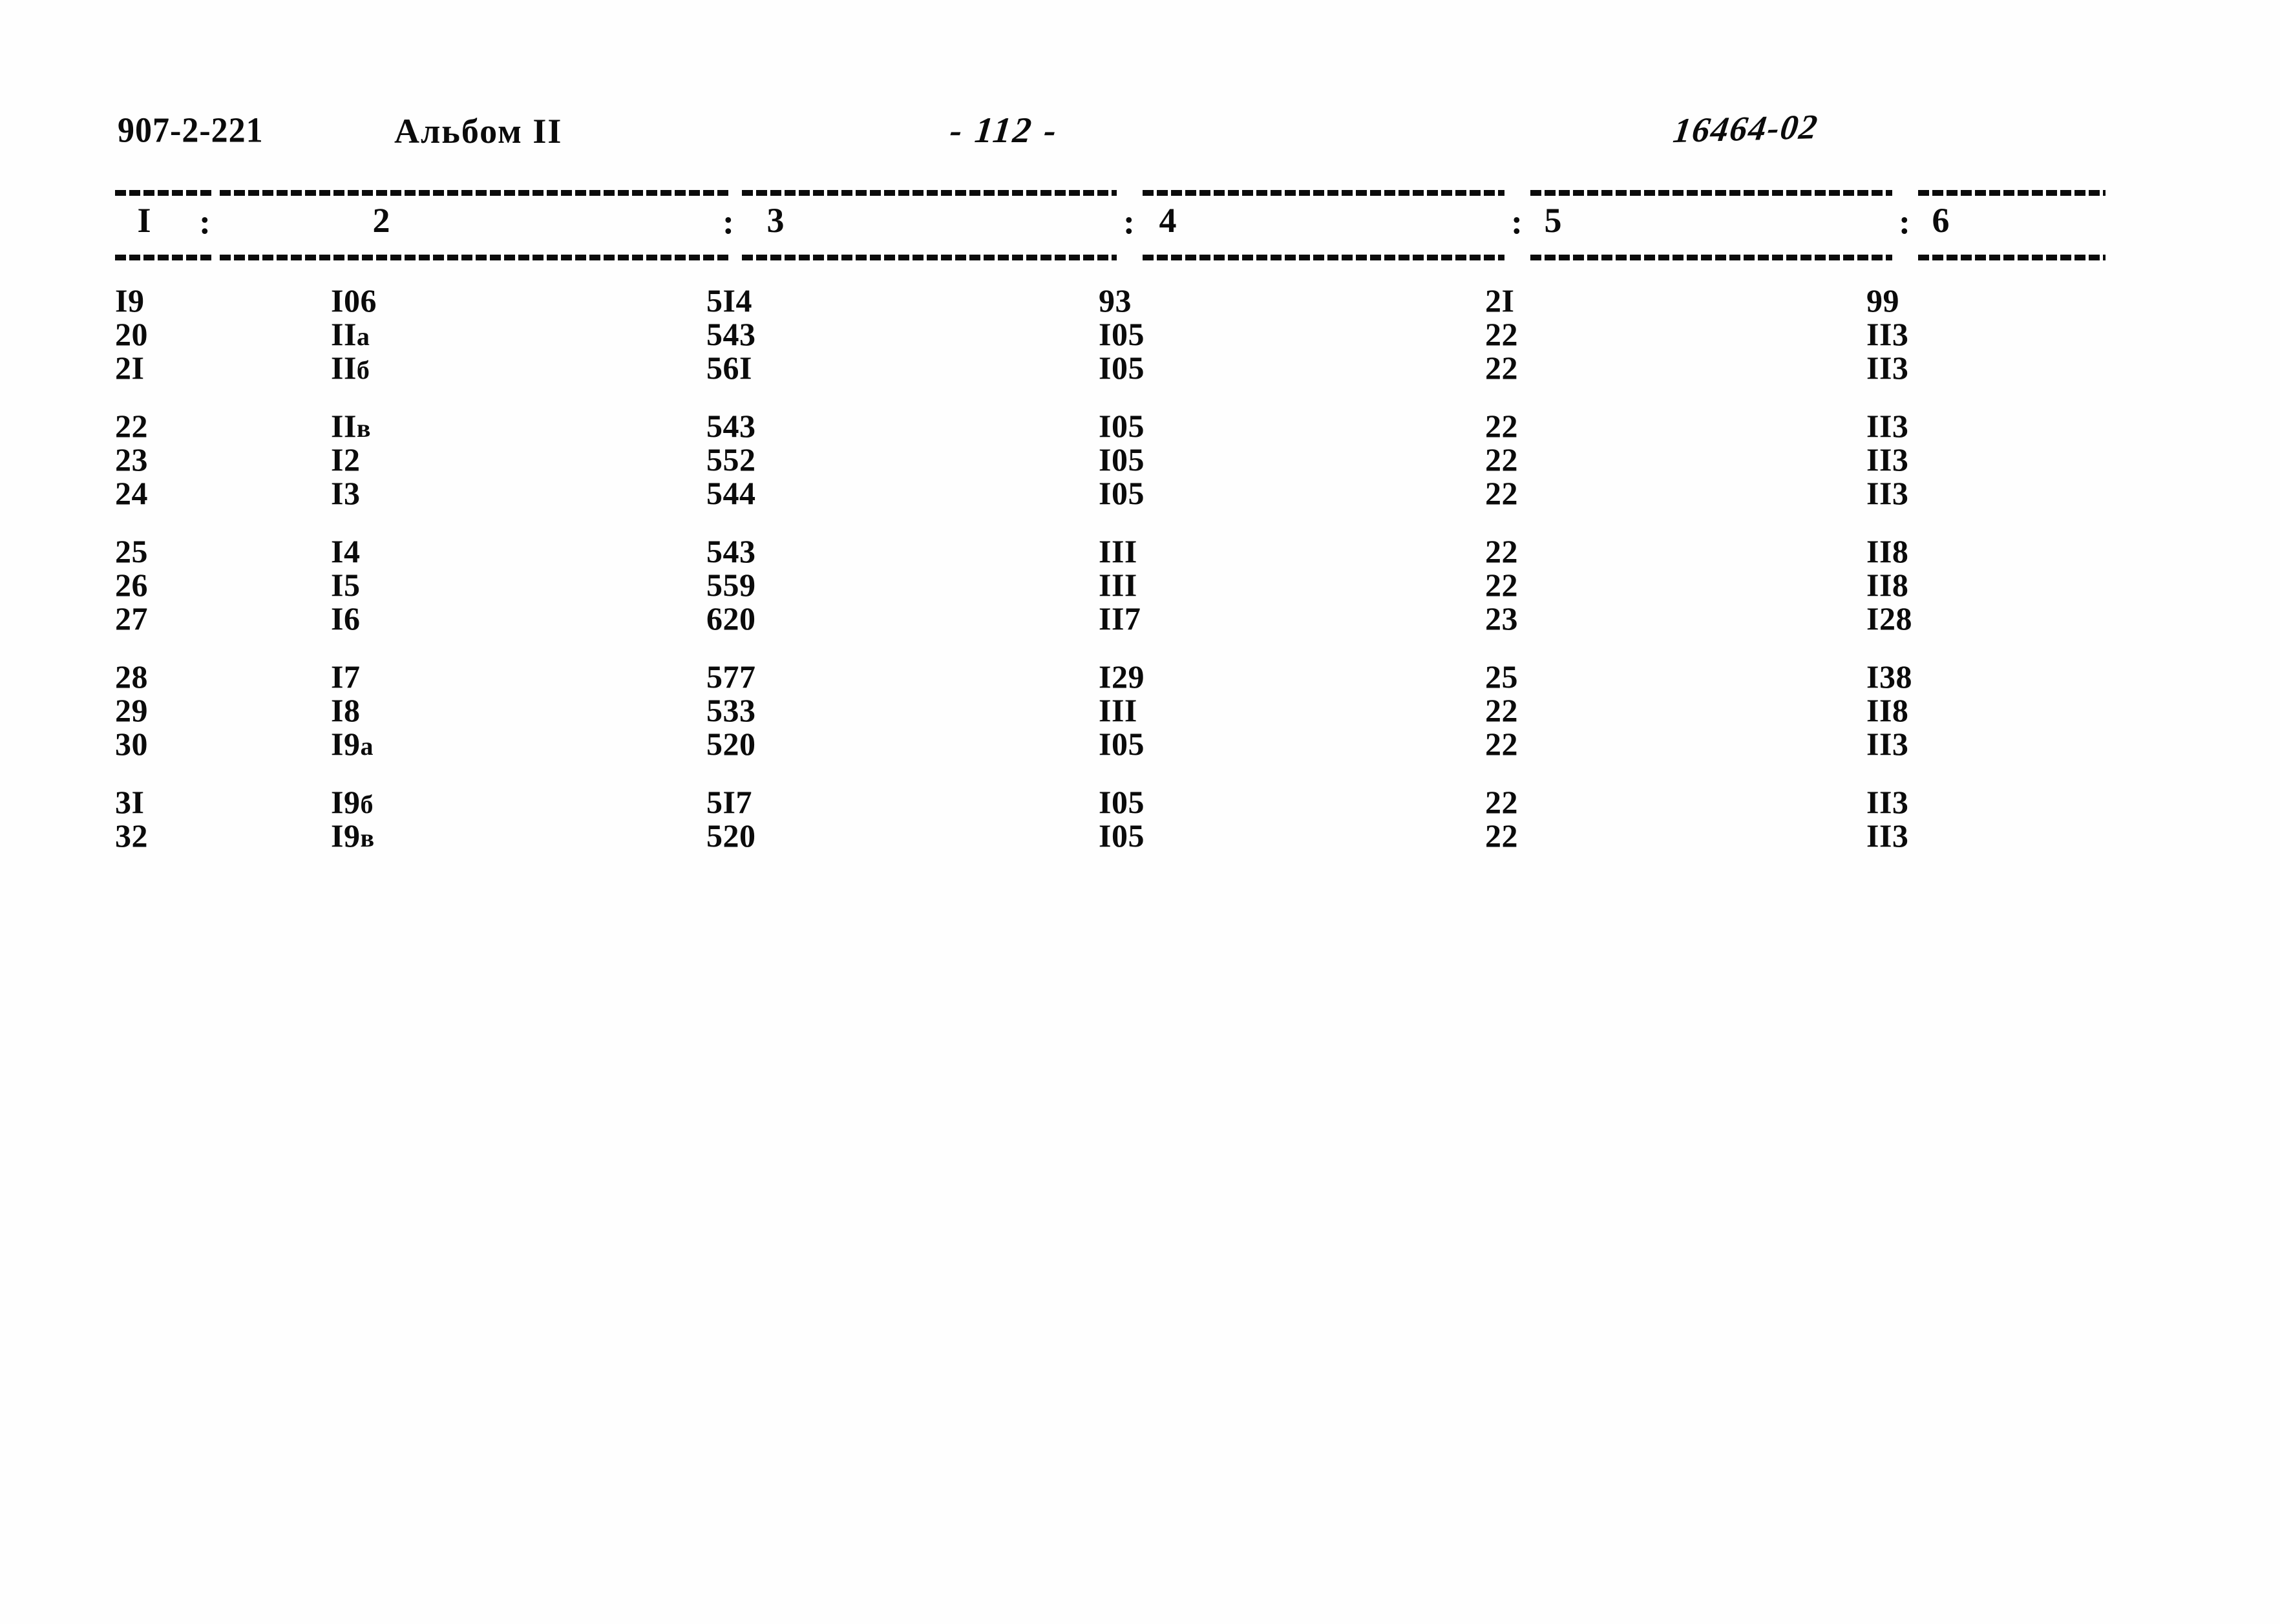 The height and width of the screenshot is (1624, 2280). I want to click on table-cell-c1: 25, so click(131, 551).